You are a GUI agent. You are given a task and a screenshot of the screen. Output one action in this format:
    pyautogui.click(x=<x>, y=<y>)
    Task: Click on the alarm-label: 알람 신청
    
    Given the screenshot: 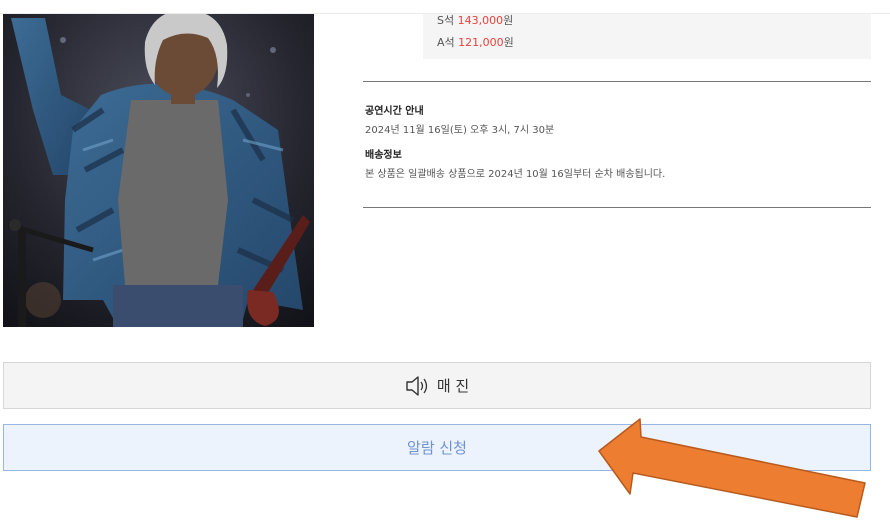 What is the action you would take?
    pyautogui.click(x=437, y=448)
    